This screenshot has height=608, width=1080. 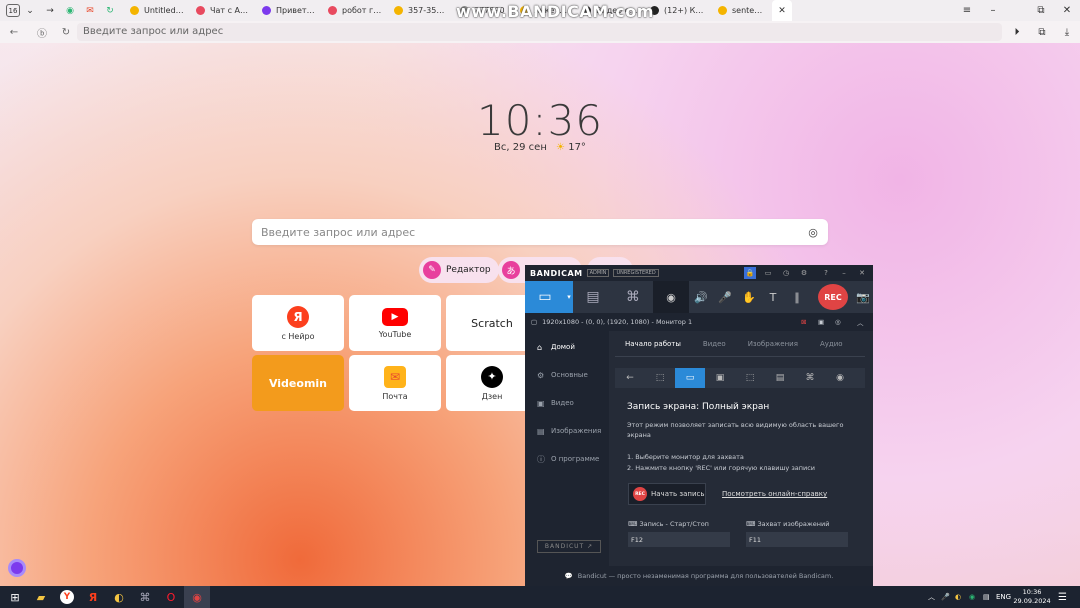 What do you see at coordinates (42, 32) in the screenshot?
I see `protect-icon: ⓑ` at bounding box center [42, 32].